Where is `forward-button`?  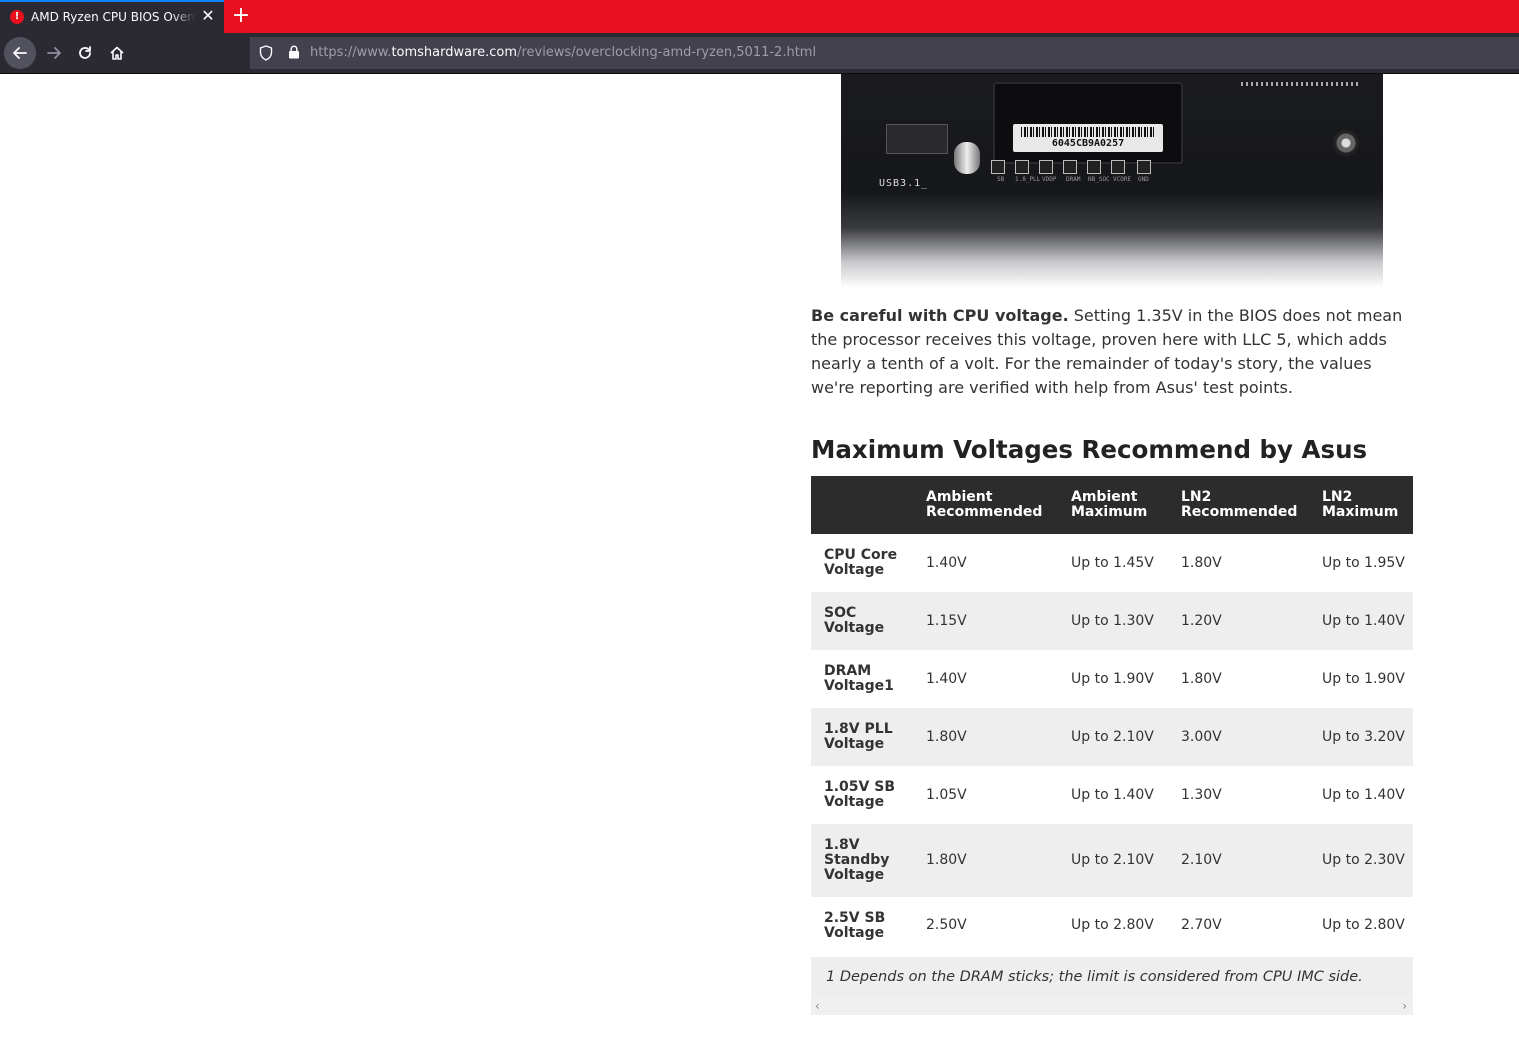 forward-button is located at coordinates (54, 53).